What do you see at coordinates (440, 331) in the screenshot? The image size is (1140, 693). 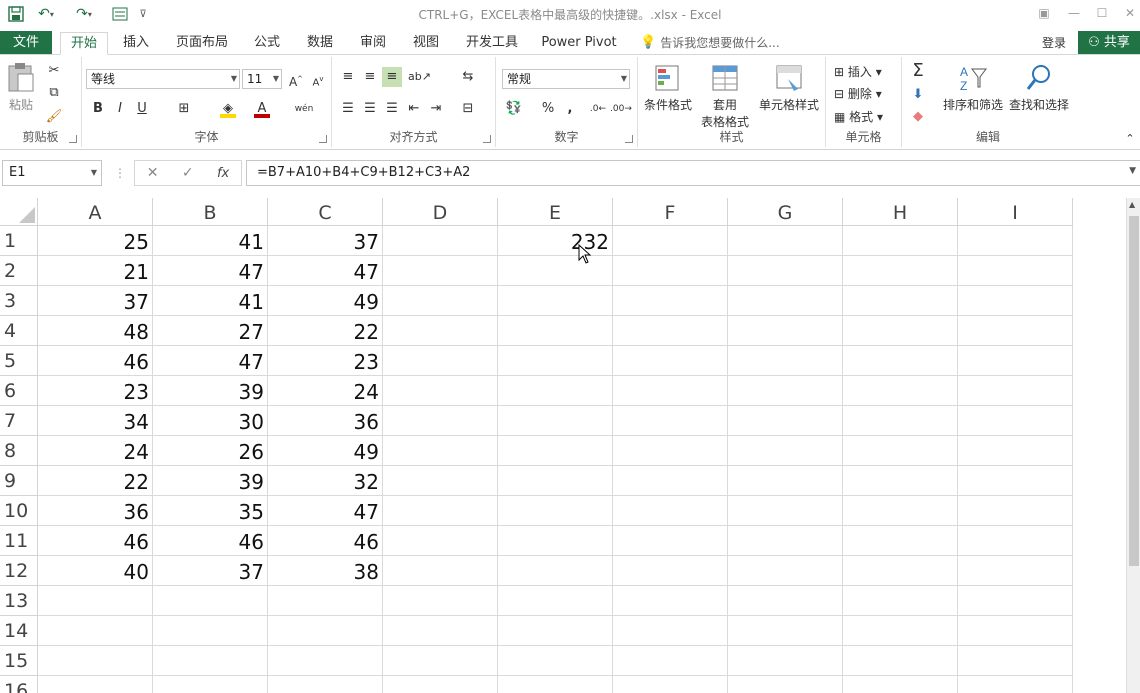 I see `cell-D4` at bounding box center [440, 331].